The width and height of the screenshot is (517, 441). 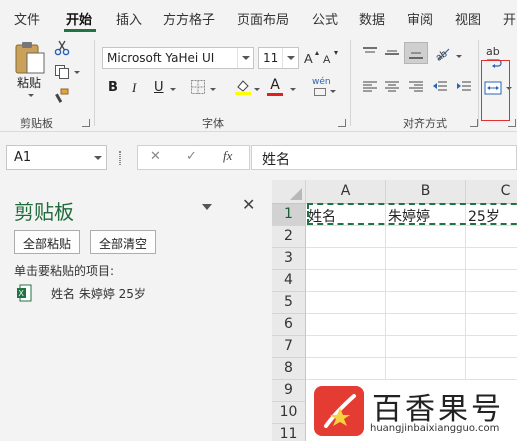 I want to click on tab-view: 视图, so click(x=468, y=18).